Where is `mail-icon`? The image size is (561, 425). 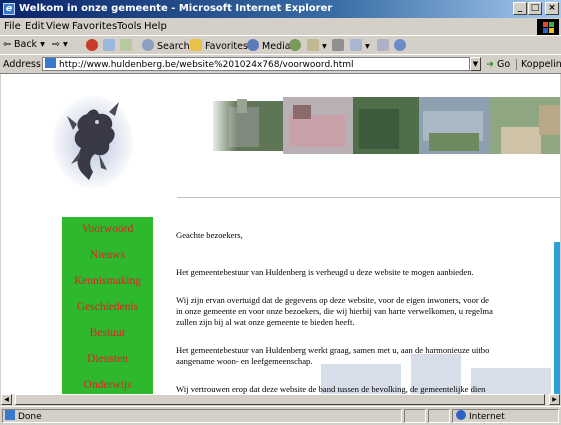
mail-icon is located at coordinates (313, 45).